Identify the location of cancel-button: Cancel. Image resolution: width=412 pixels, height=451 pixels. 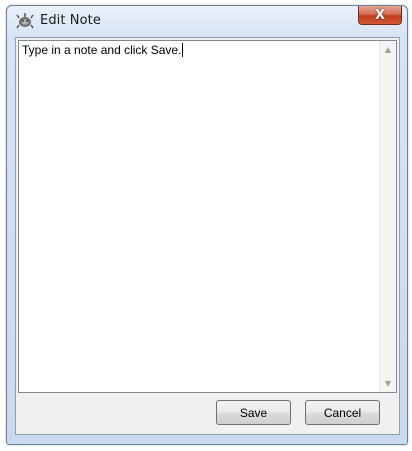
(342, 412).